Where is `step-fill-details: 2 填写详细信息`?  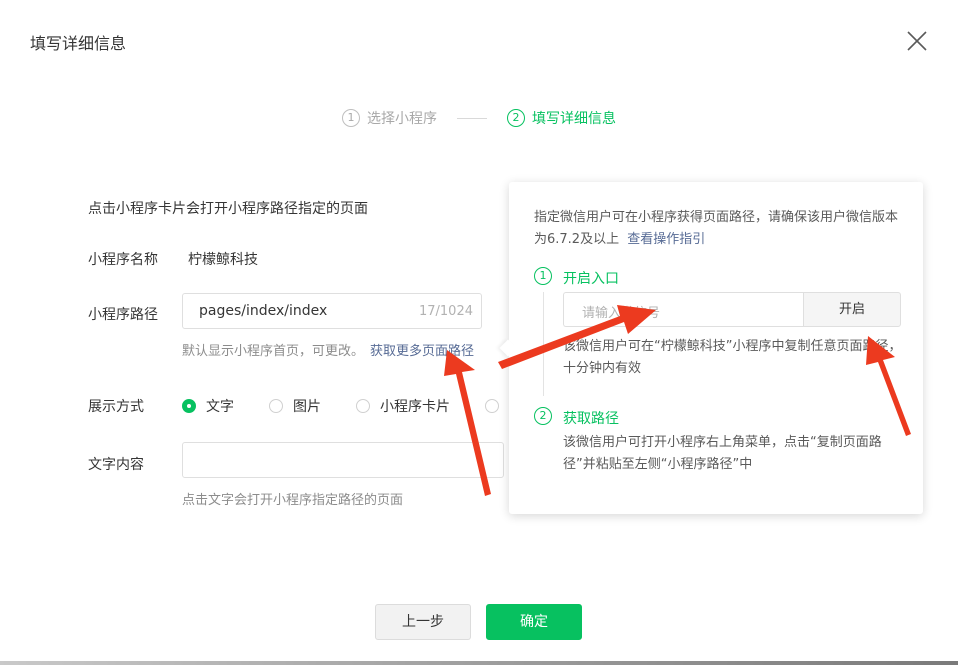 step-fill-details: 2 填写详细信息 is located at coordinates (561, 118).